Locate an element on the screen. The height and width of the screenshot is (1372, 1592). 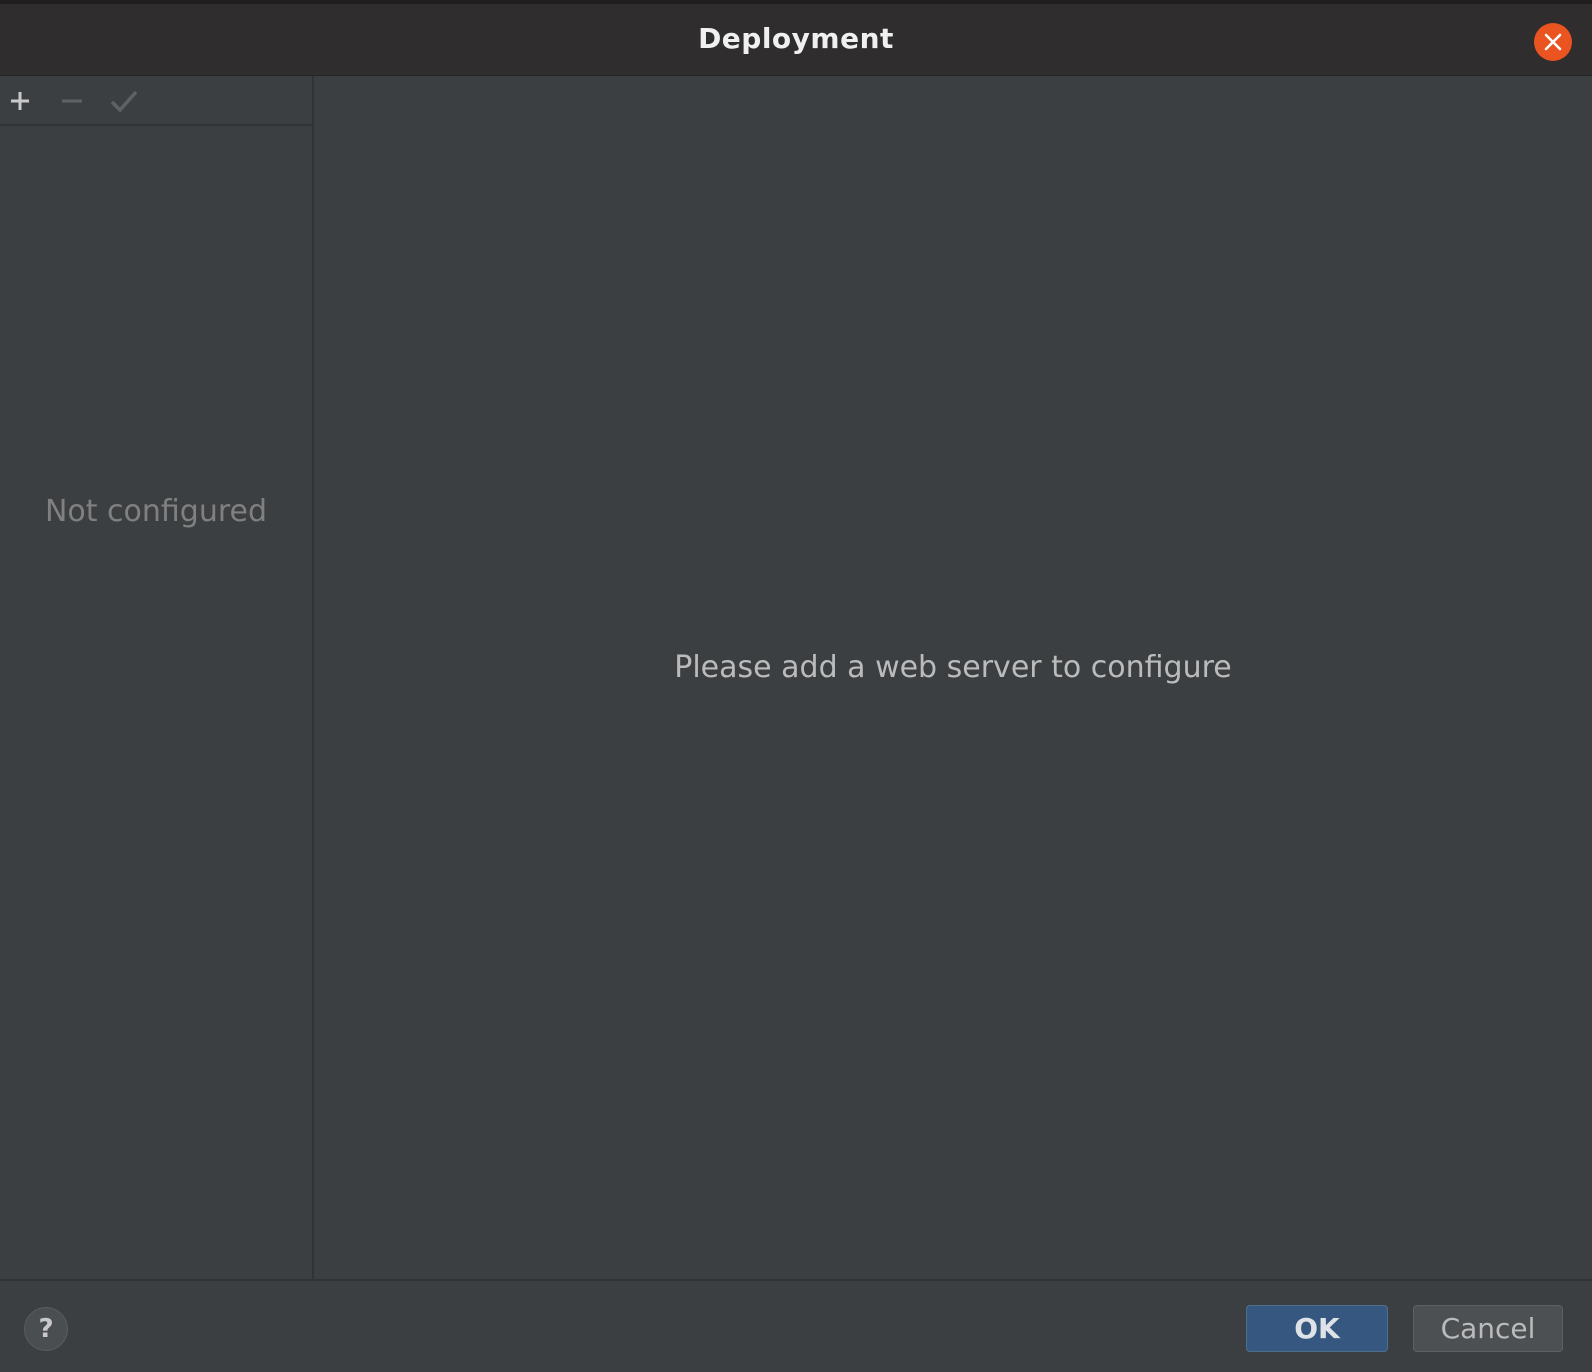
server-list-toolbar is located at coordinates (156, 101).